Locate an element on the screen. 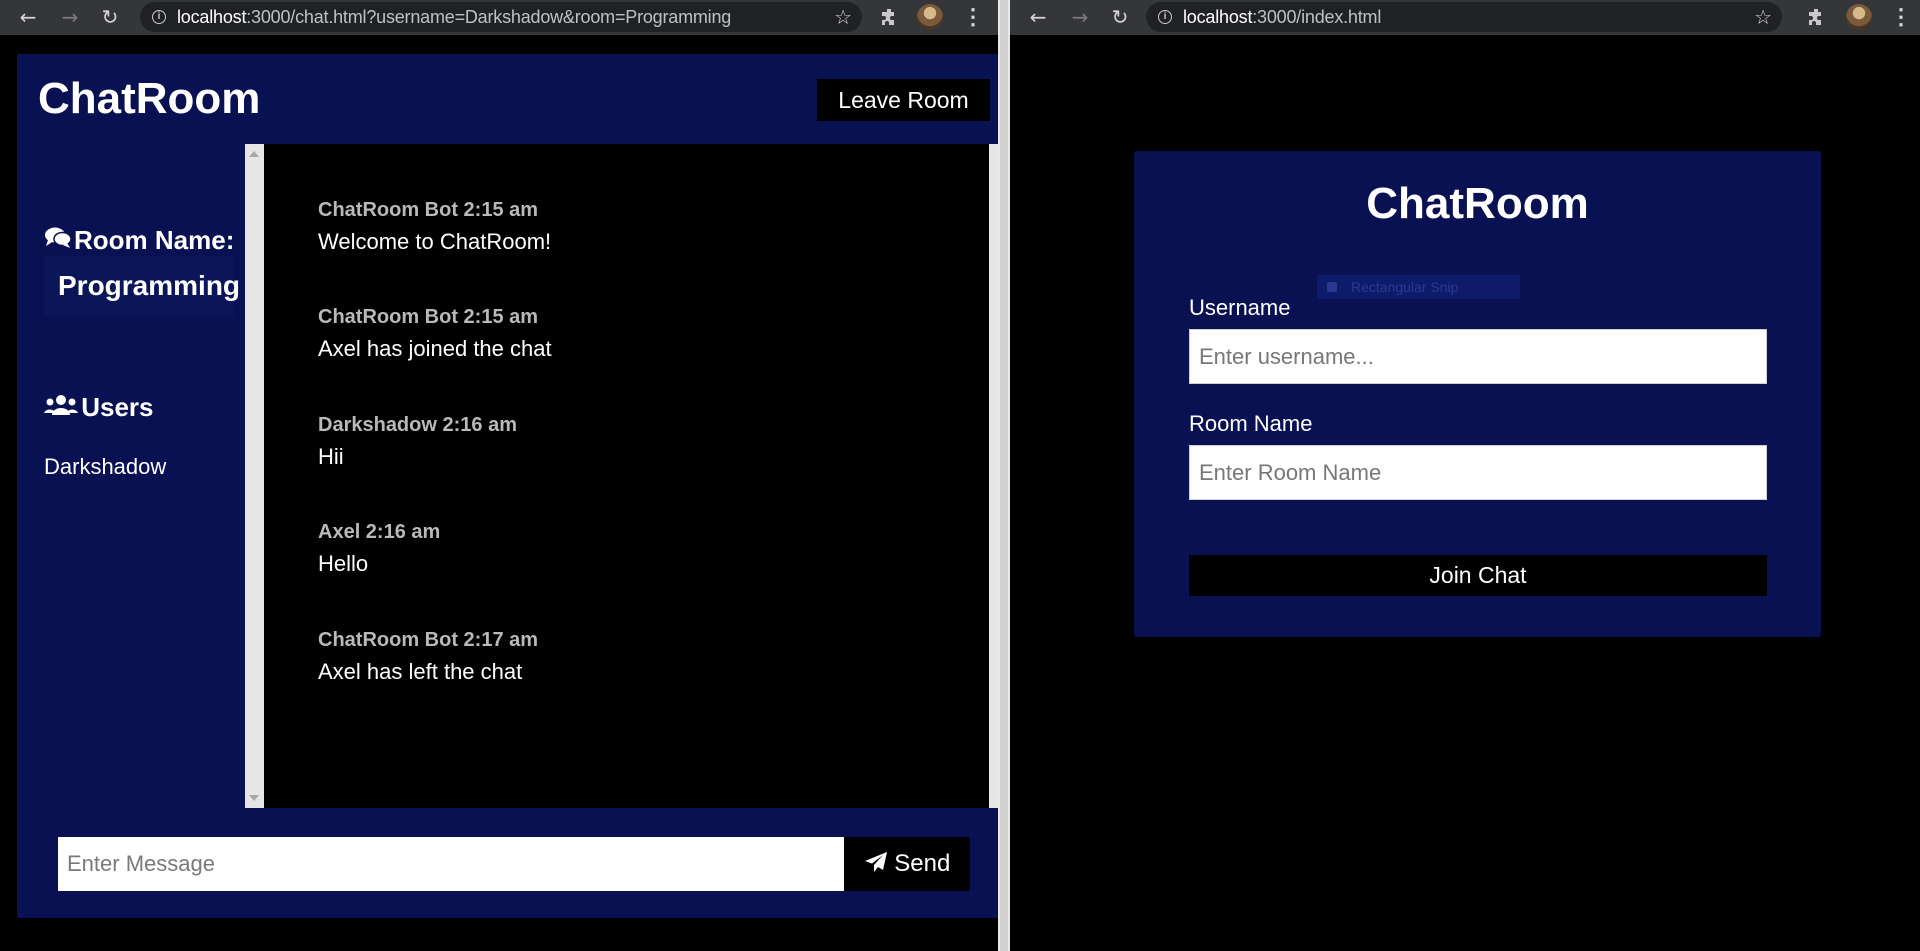 This screenshot has height=951, width=1920. message-compose: Send is located at coordinates (507, 863).